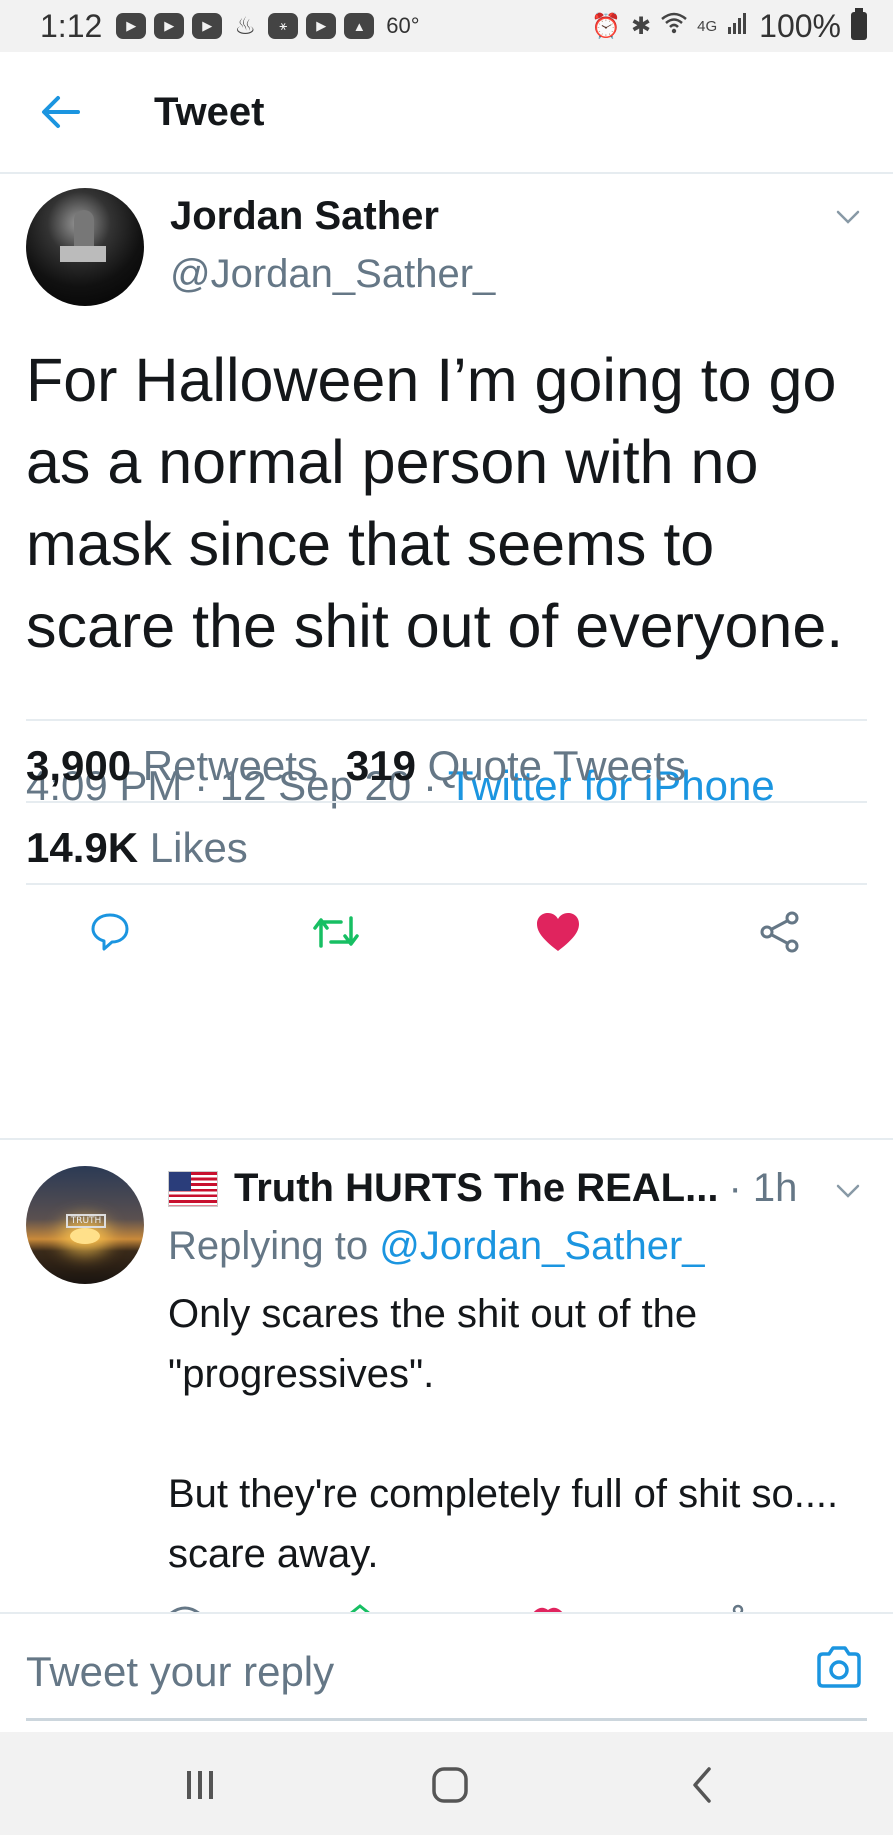 The height and width of the screenshot is (1835, 893). I want to click on reply-composer, so click(446, 1672).